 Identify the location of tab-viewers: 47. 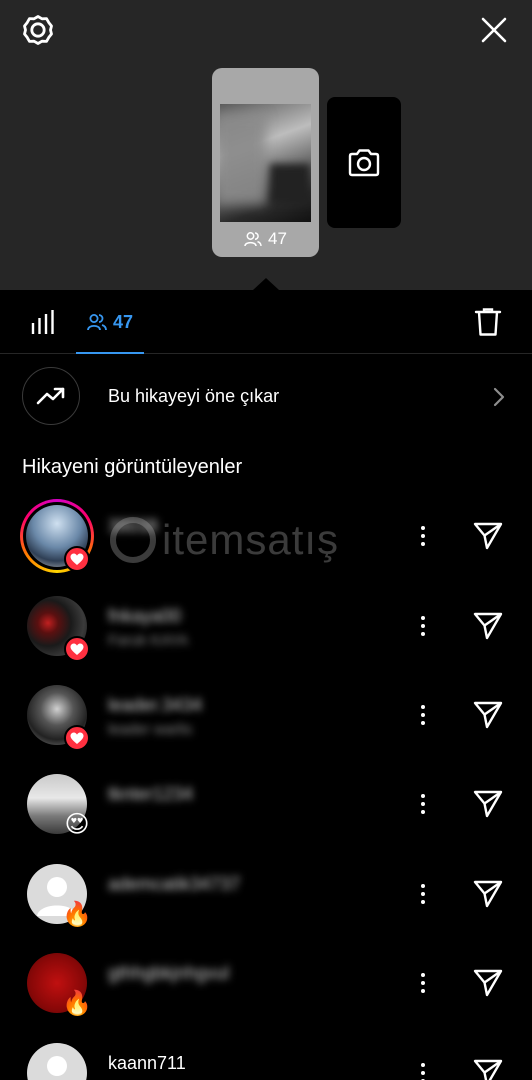
(110, 322).